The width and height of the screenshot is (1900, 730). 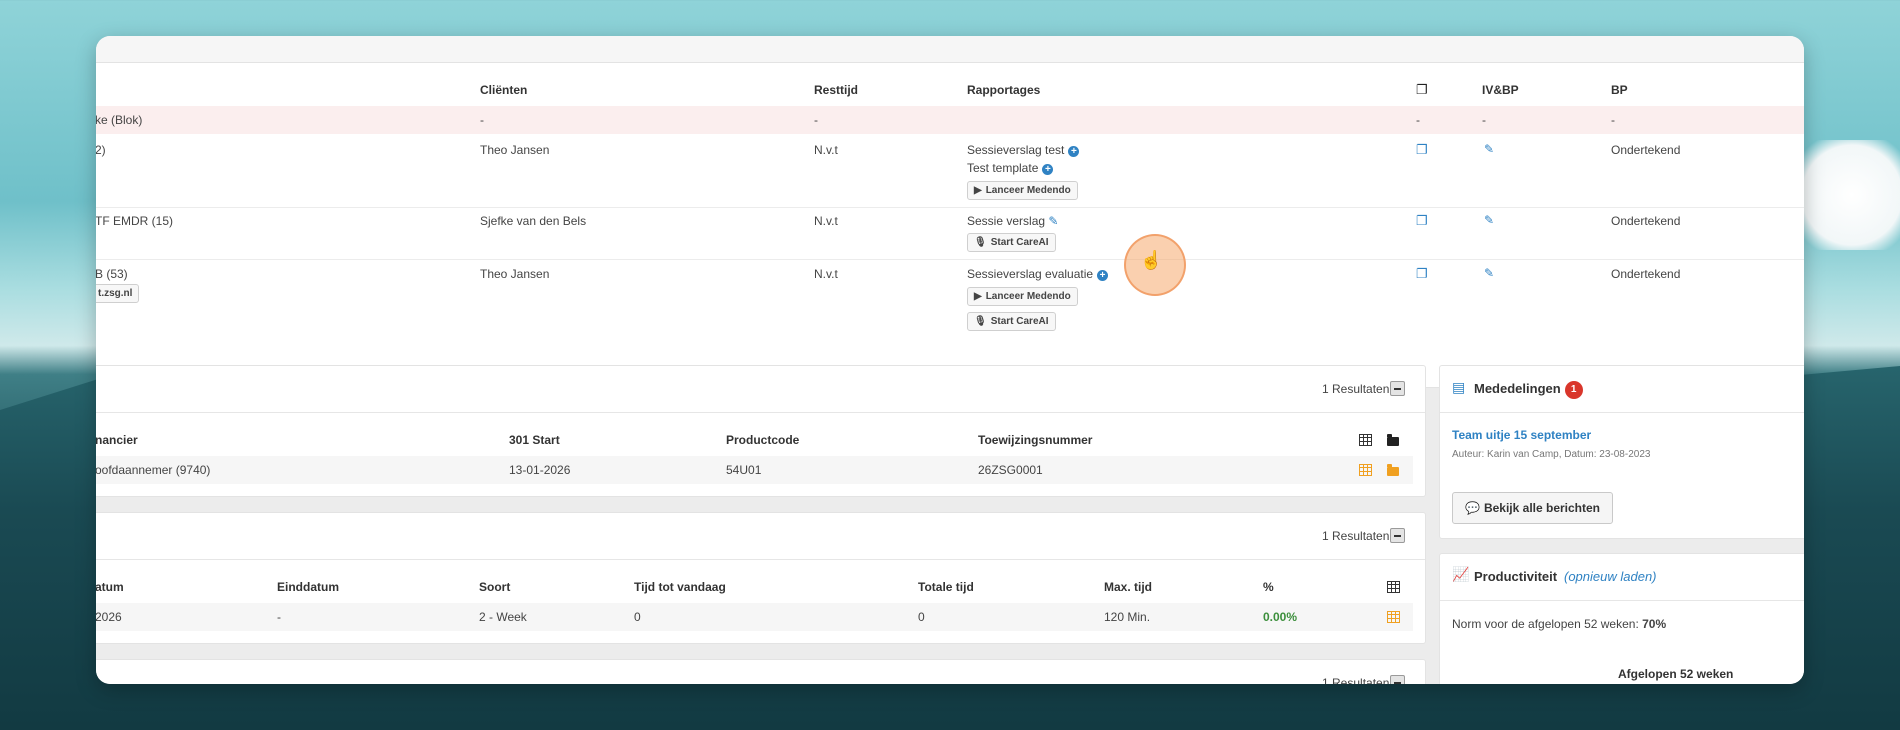 I want to click on report-link: Sessieverslag test +, so click(x=1023, y=150).